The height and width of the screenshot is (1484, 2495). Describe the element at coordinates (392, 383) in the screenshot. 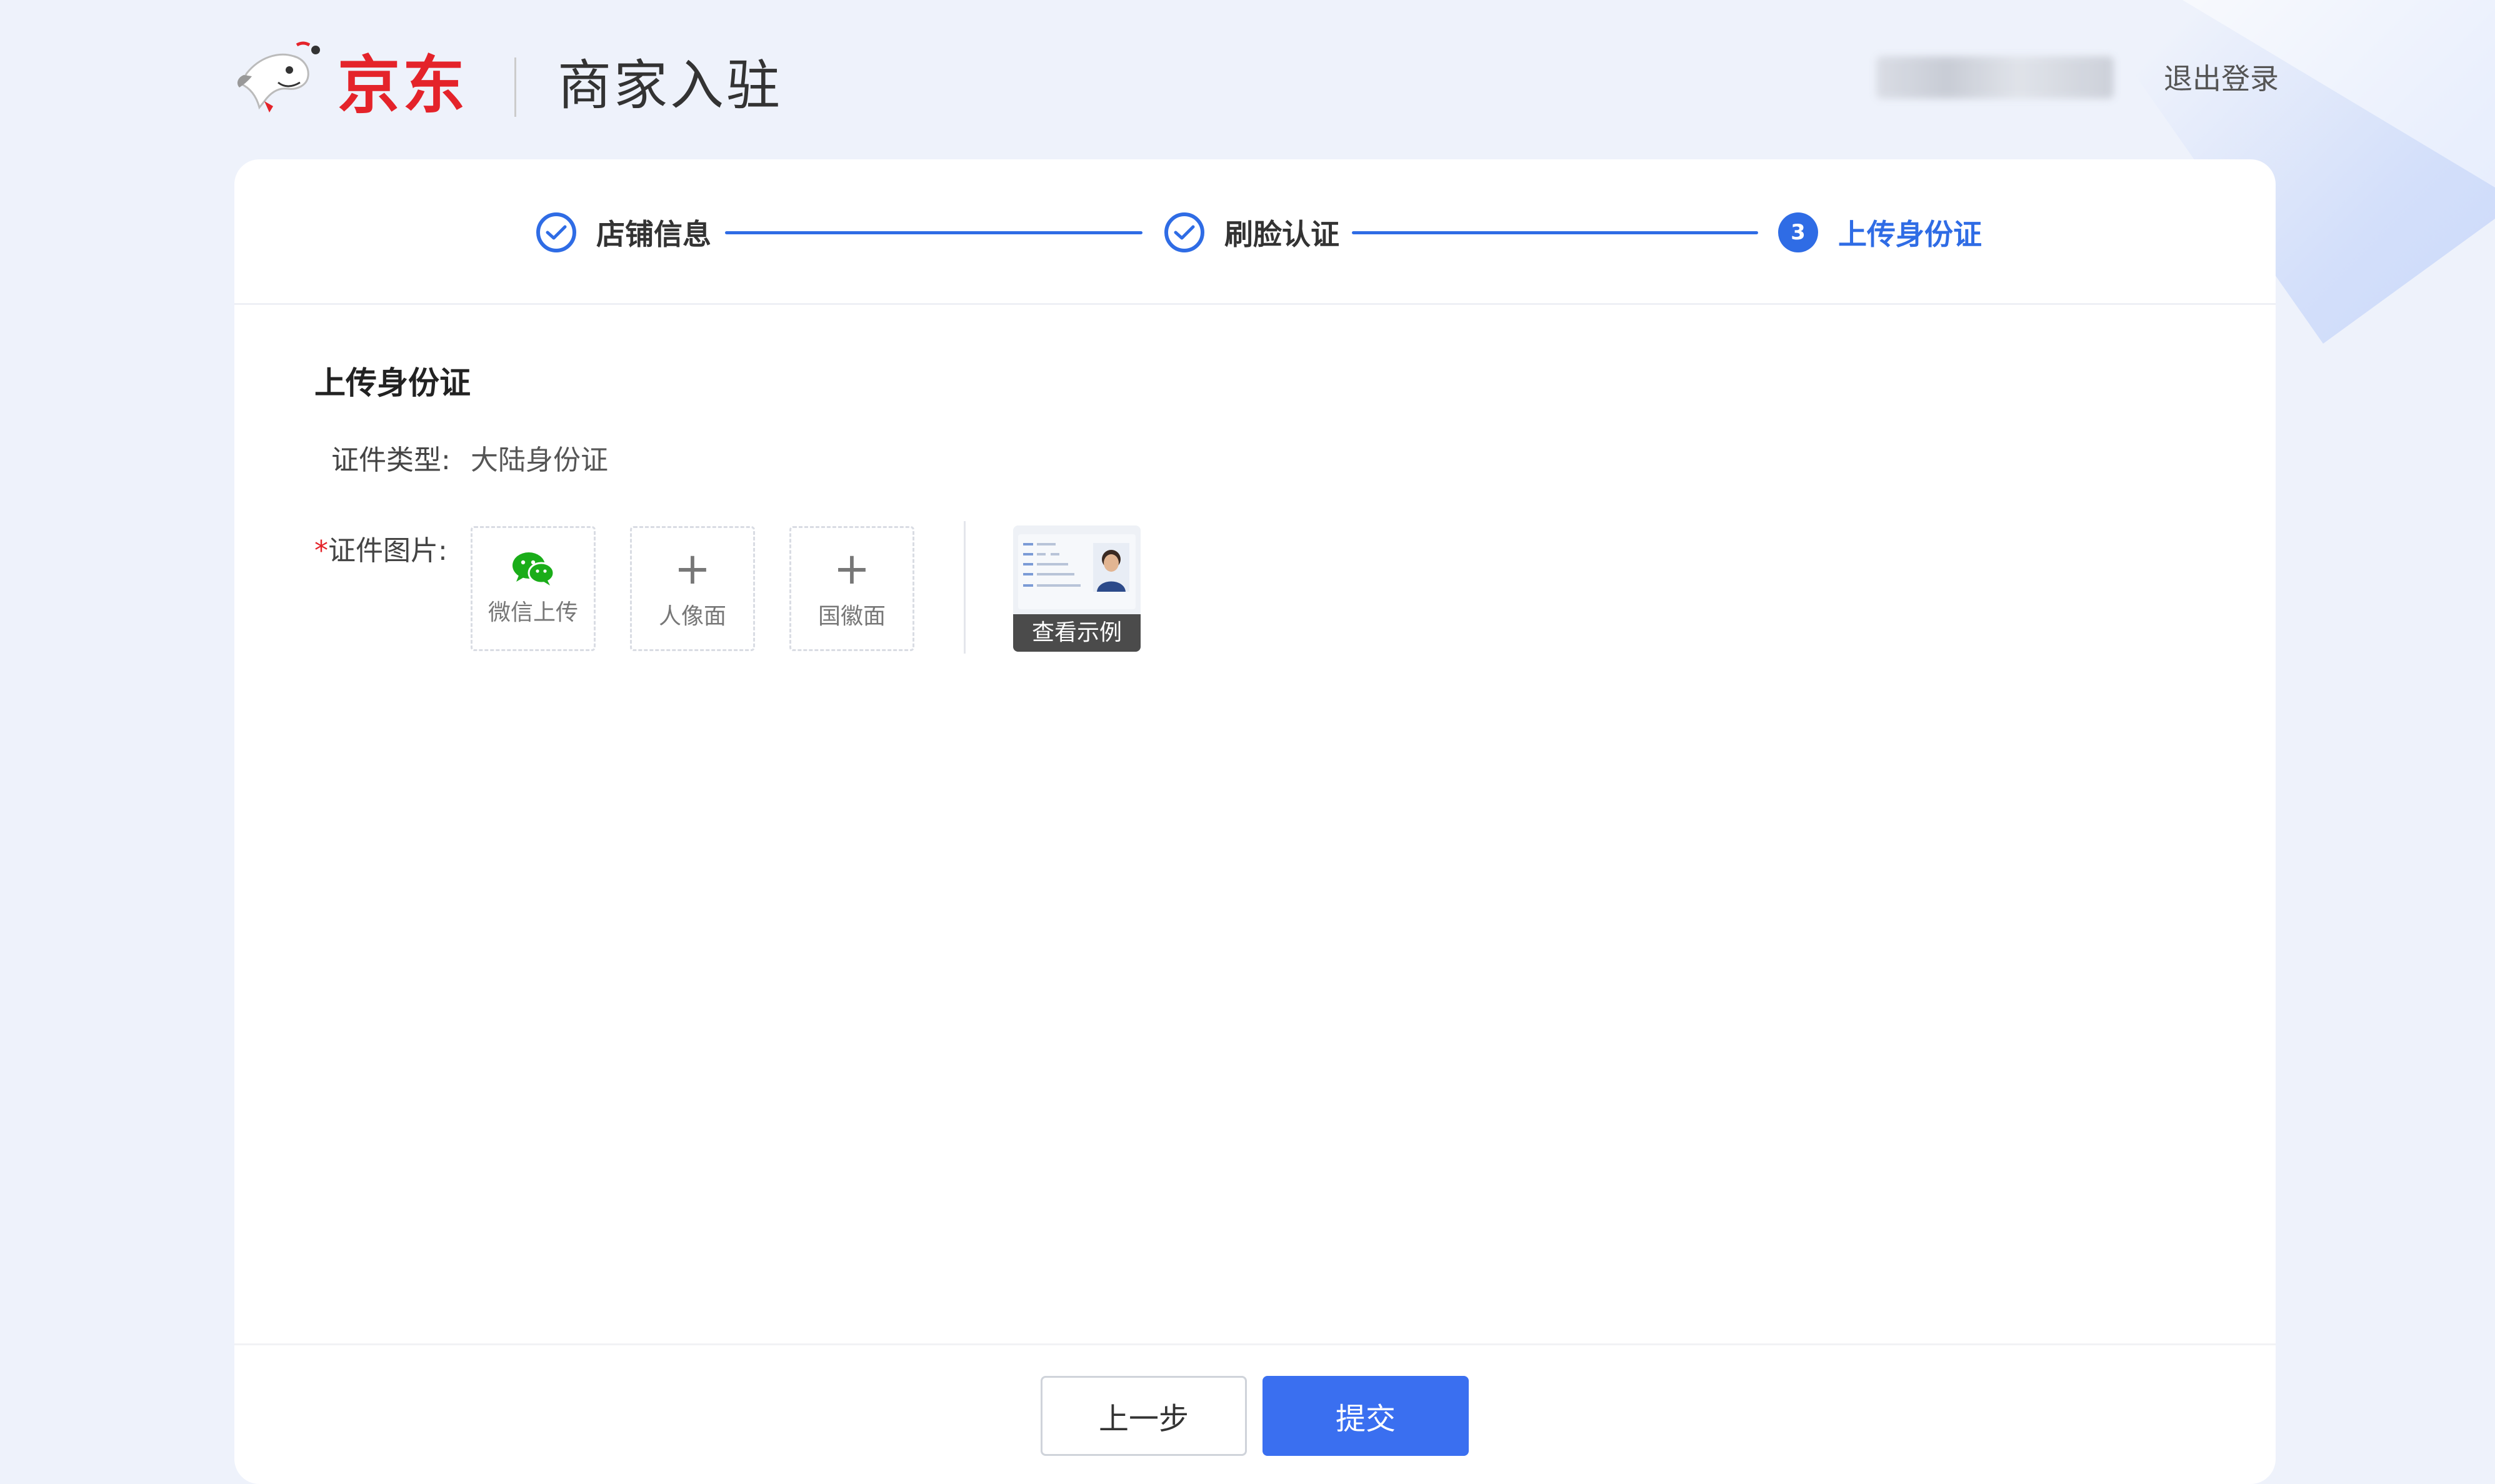

I see `section-title: 上传身份证` at that location.